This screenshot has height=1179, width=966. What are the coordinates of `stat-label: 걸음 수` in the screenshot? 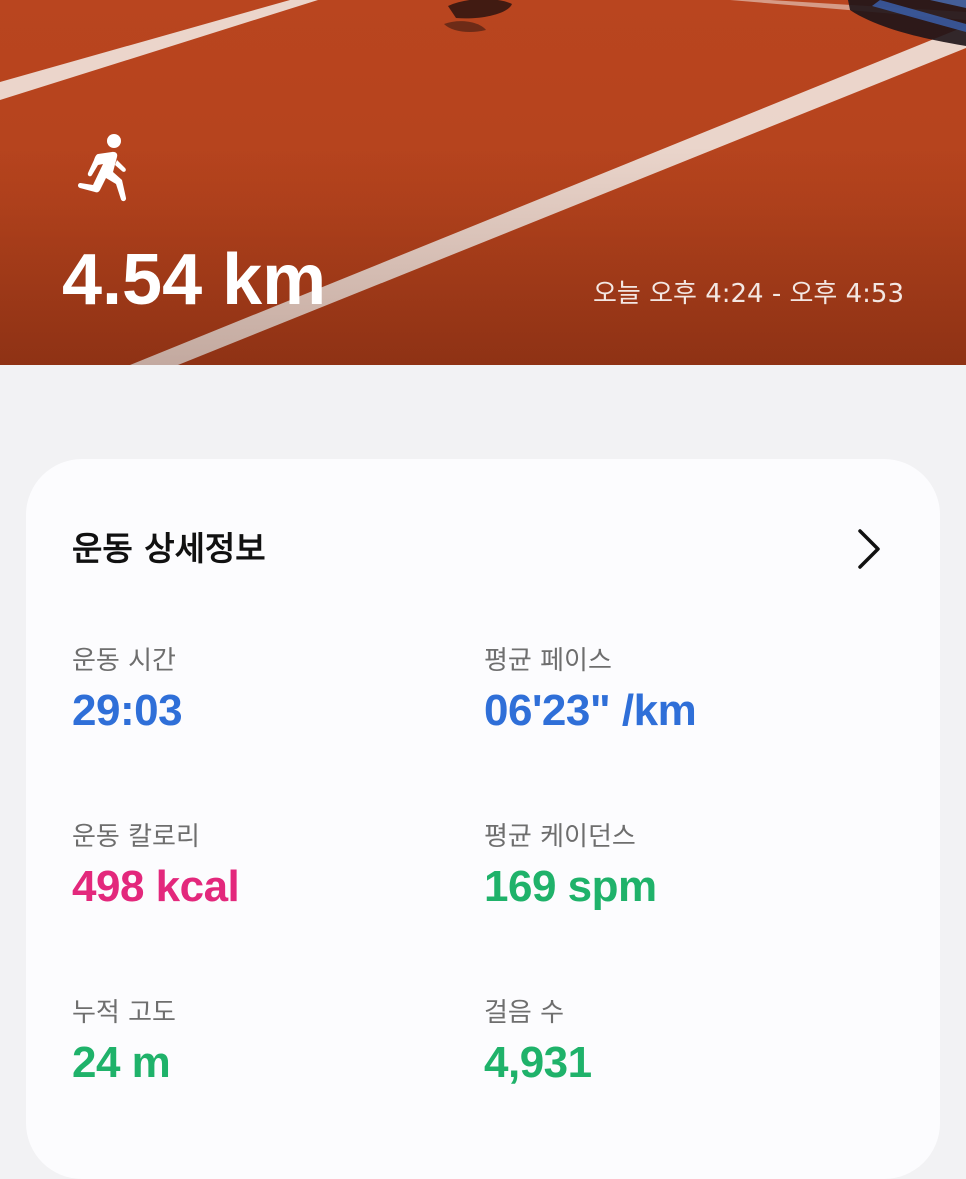 It's located at (524, 1013).